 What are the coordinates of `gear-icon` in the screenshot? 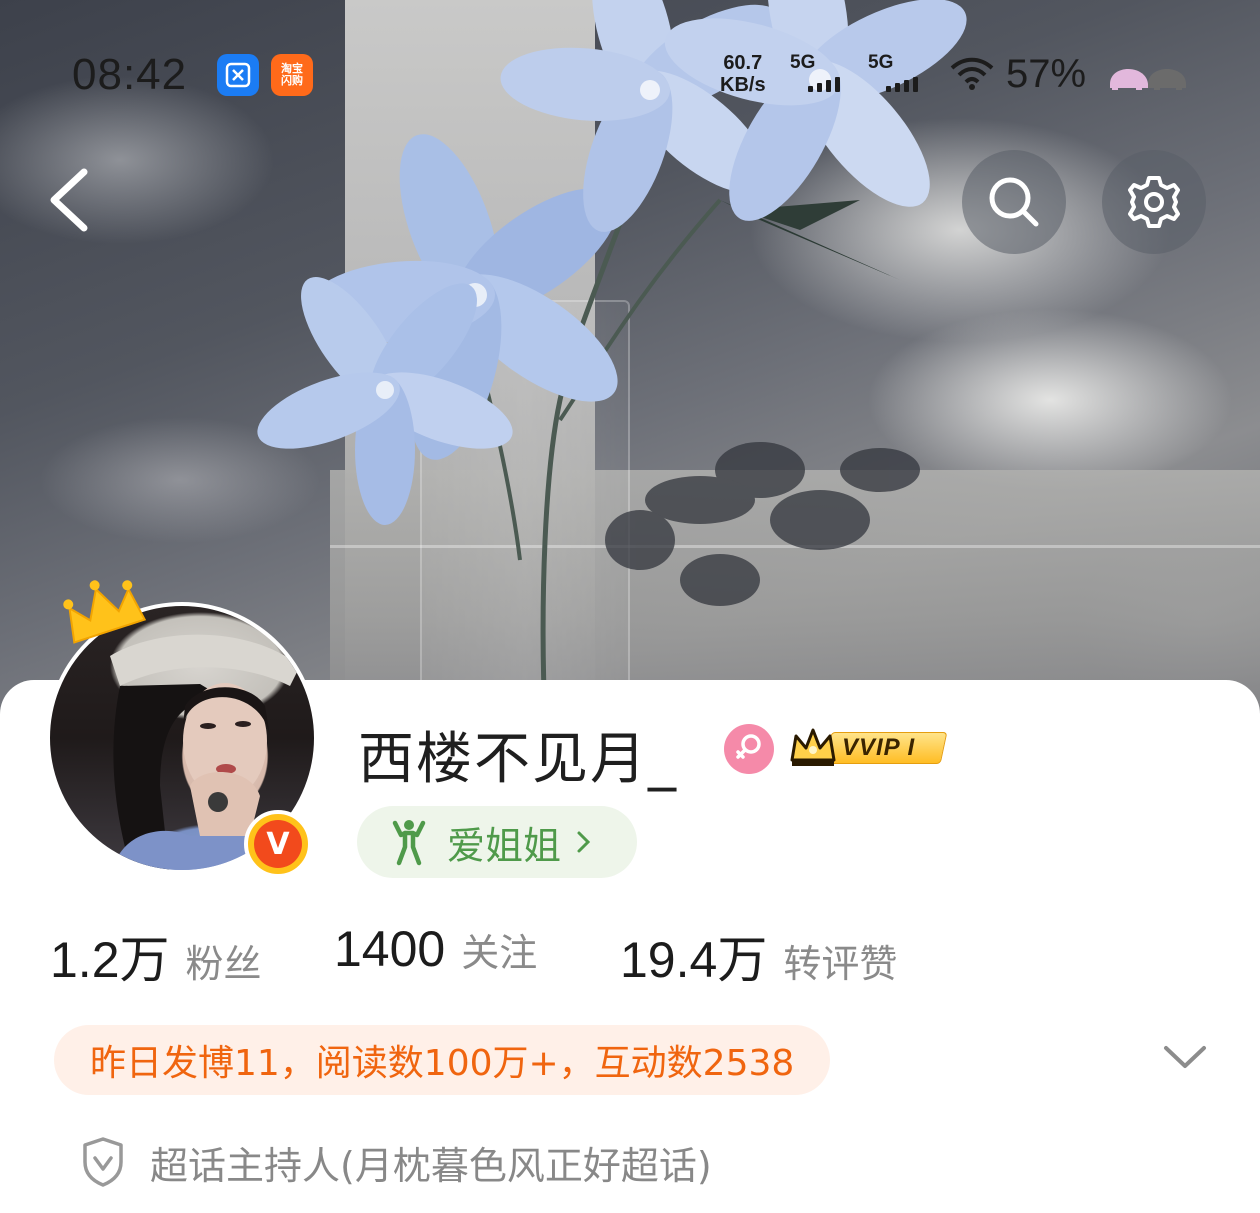 It's located at (1154, 202).